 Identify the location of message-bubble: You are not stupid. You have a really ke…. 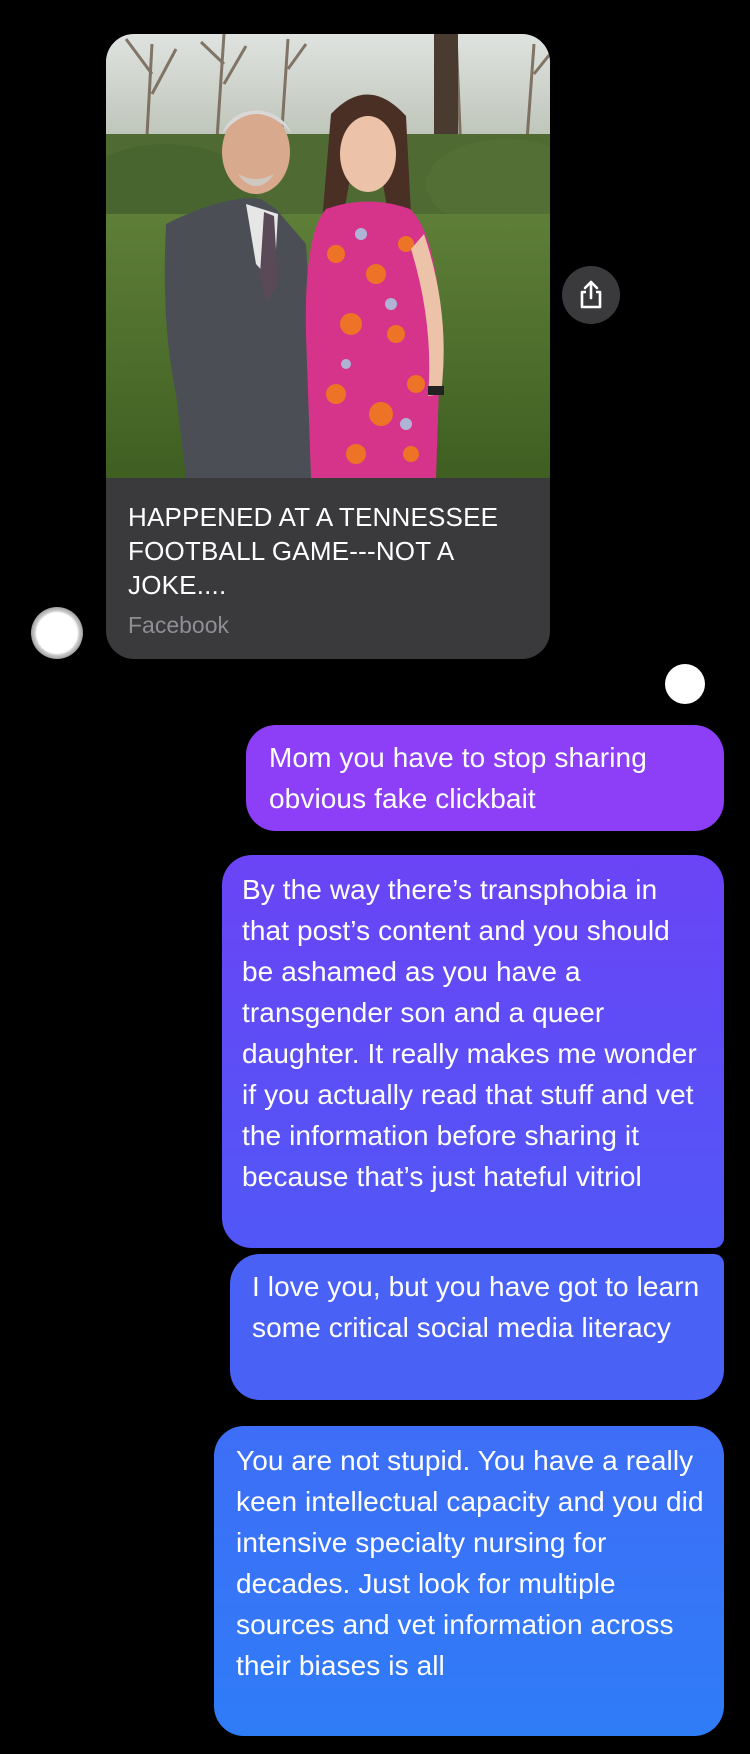
(469, 1581).